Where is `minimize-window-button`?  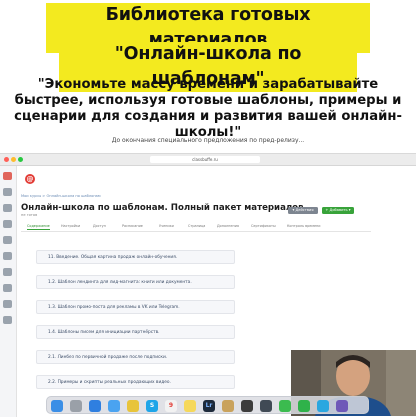 minimize-window-button is located at coordinates (13, 159).